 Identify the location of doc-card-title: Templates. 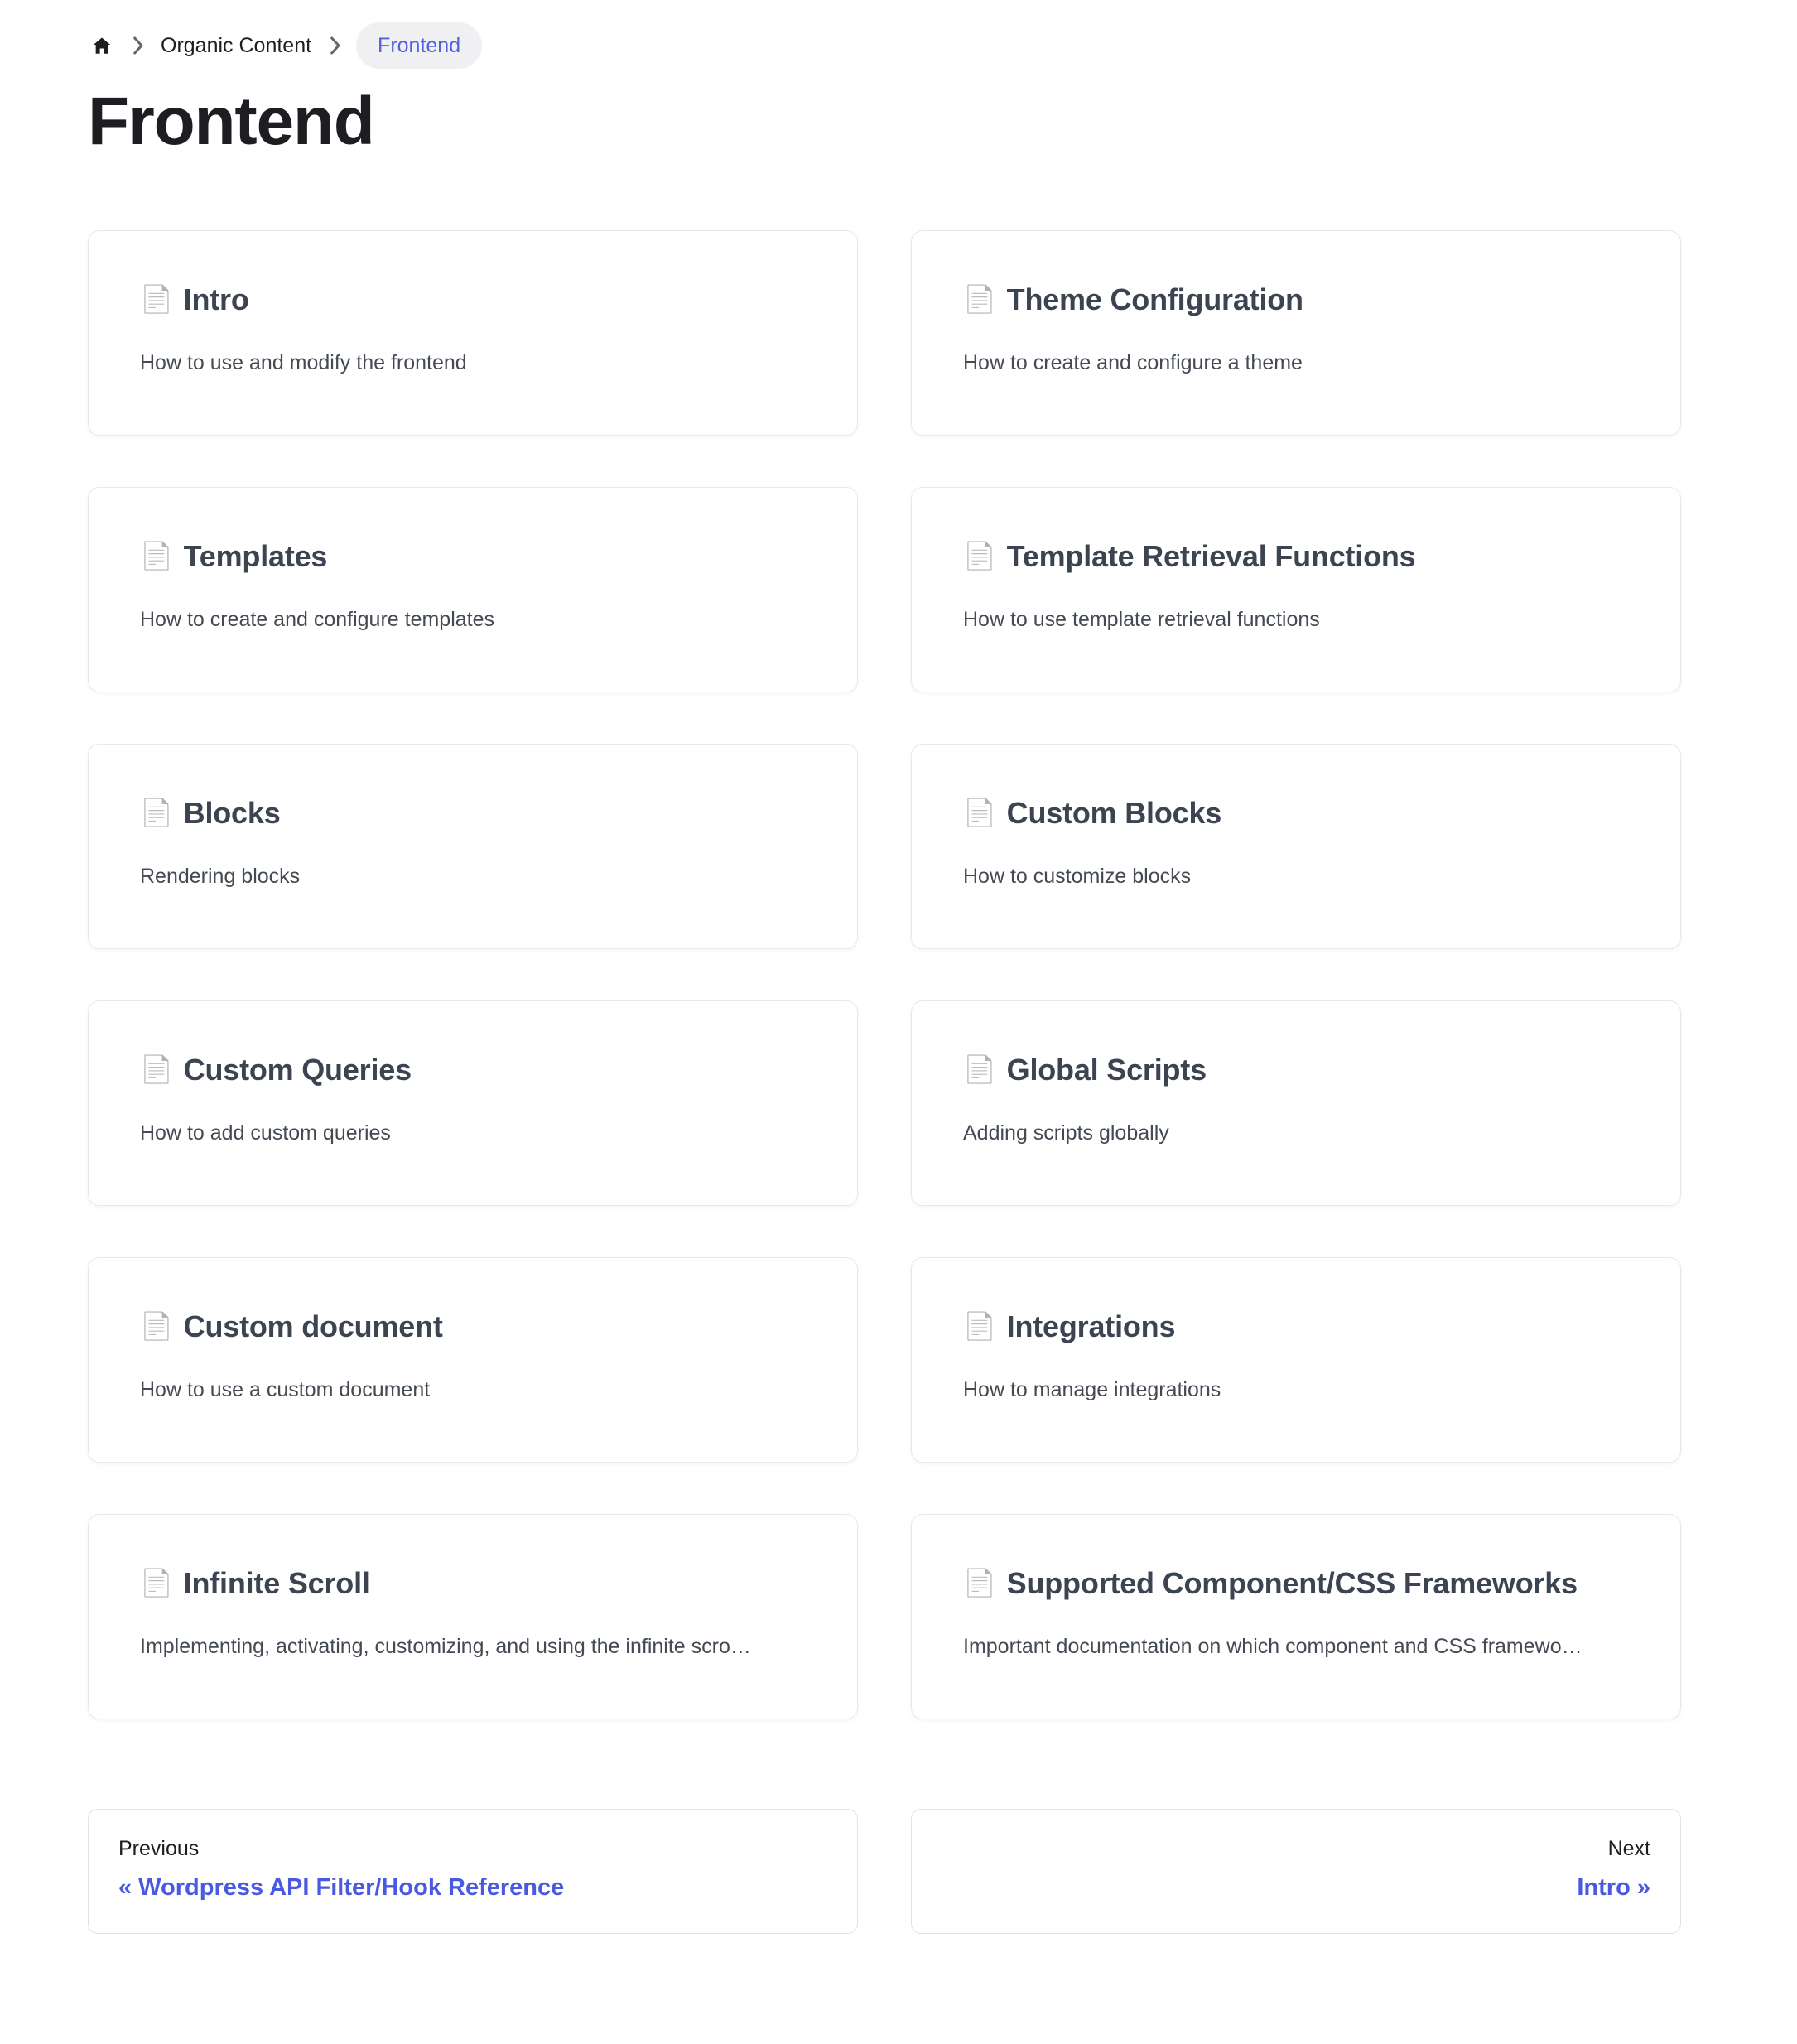
(255, 556).